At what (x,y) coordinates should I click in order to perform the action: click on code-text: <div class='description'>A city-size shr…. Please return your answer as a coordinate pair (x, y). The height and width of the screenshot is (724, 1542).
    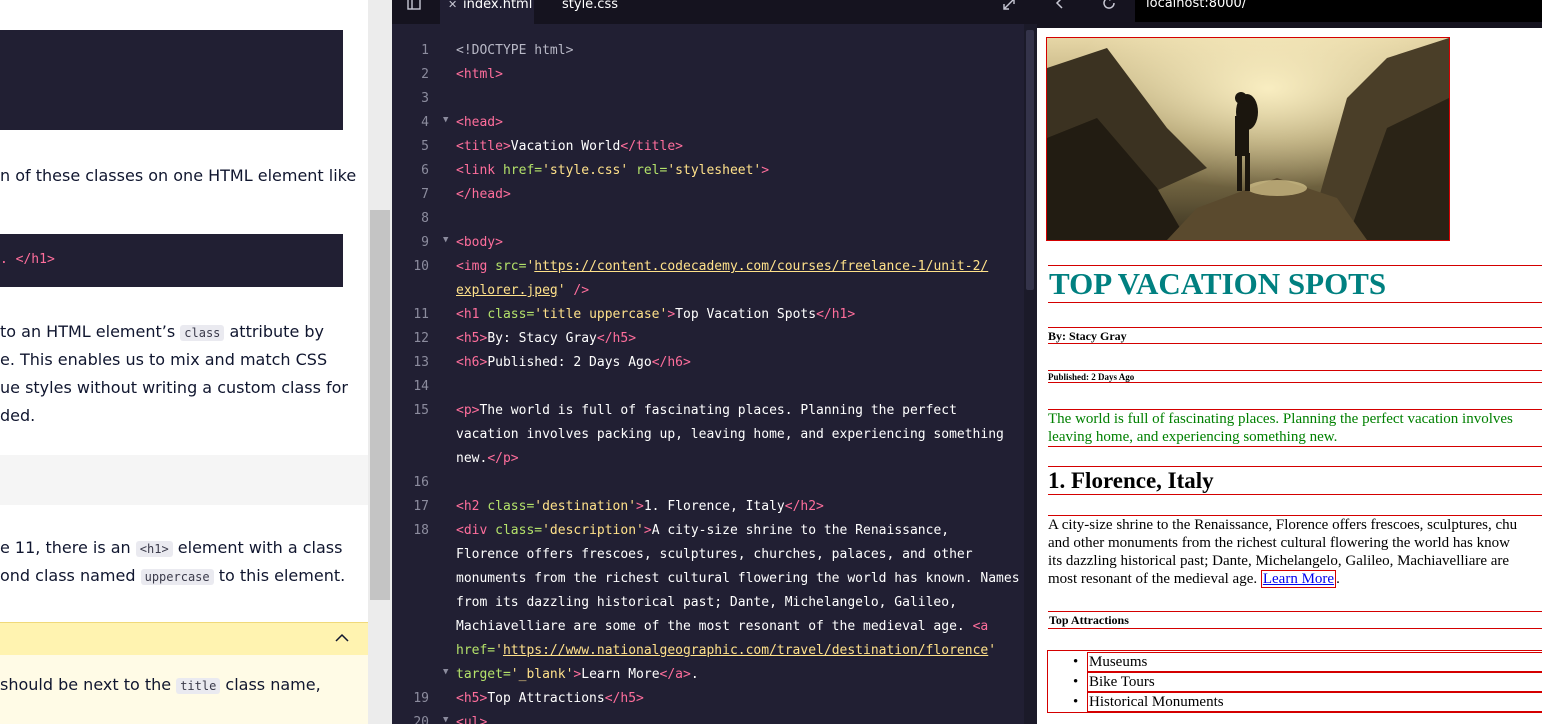
    Looking at the image, I should click on (703, 530).